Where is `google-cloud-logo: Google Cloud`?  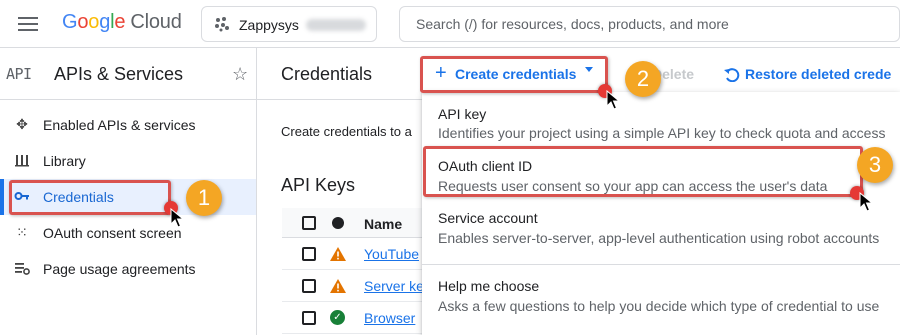
google-cloud-logo: Google Cloud is located at coordinates (122, 22).